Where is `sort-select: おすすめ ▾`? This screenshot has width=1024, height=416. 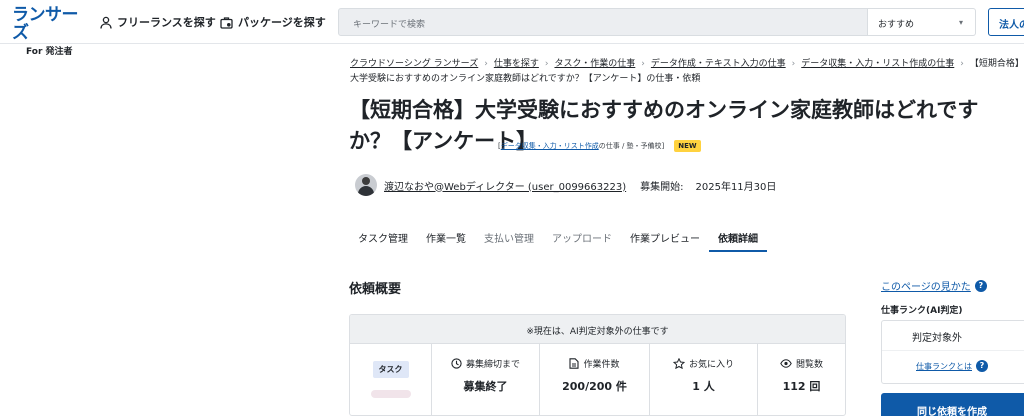 sort-select: おすすめ ▾ is located at coordinates (922, 22).